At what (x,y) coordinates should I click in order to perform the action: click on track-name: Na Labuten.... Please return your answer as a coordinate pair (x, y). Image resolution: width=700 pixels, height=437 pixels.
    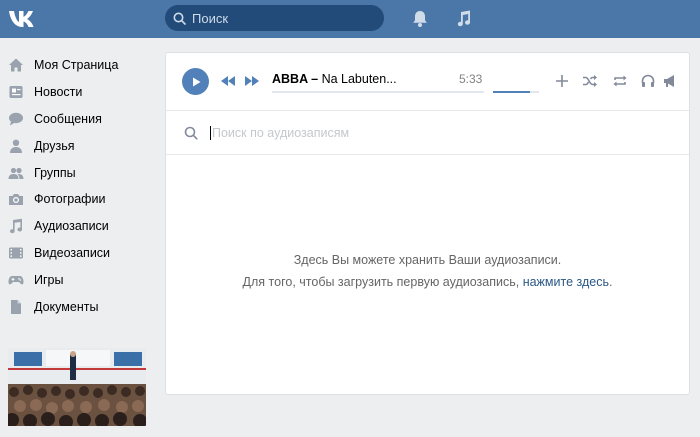
    Looking at the image, I should click on (359, 79).